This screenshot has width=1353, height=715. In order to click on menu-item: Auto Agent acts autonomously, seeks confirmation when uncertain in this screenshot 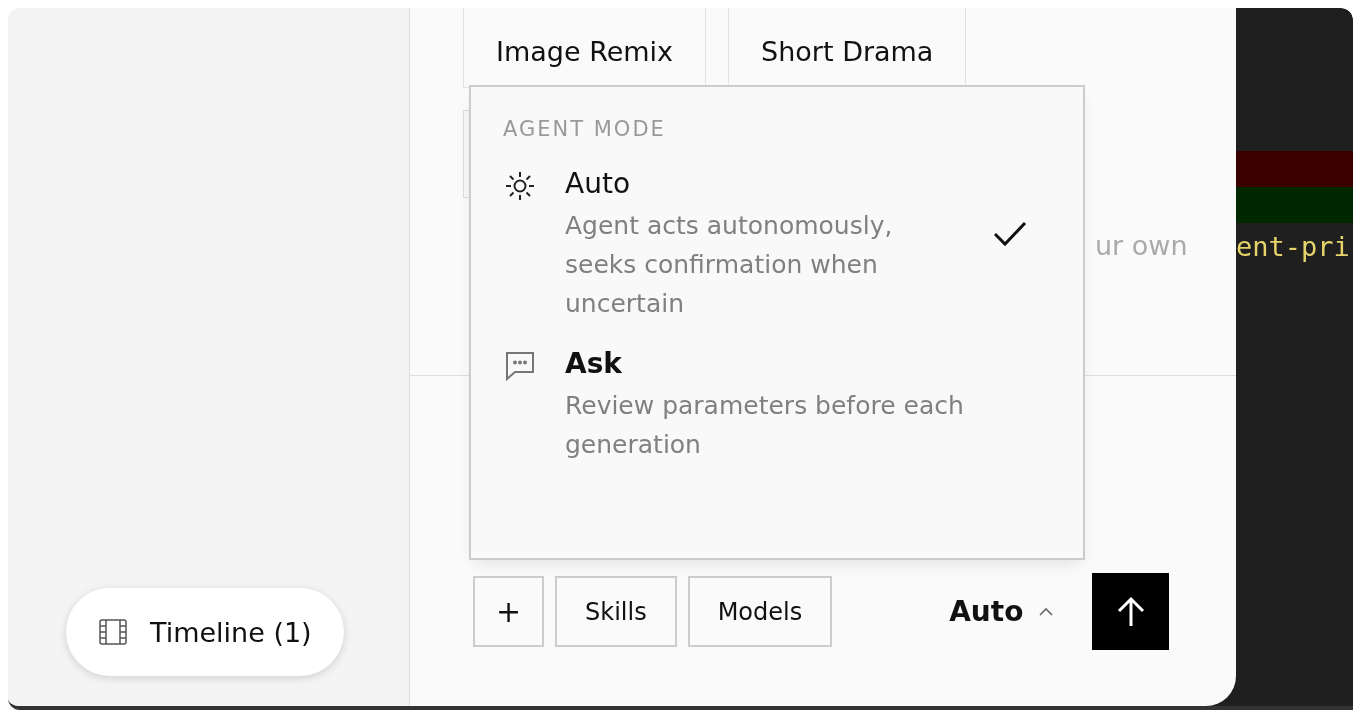, I will do `click(793, 245)`.